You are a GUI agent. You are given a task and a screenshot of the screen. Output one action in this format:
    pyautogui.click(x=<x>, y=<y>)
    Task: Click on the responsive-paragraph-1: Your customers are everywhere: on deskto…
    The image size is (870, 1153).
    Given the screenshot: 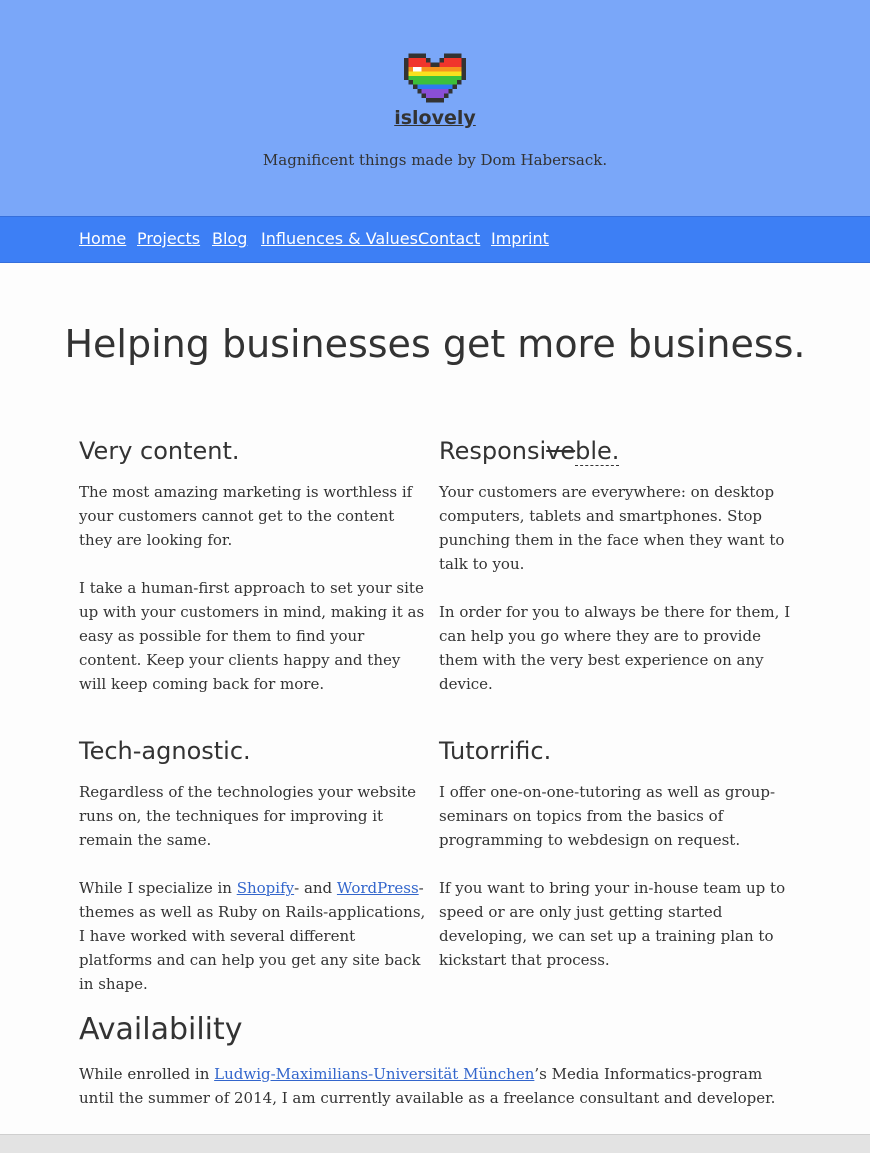 What is the action you would take?
    pyautogui.click(x=612, y=528)
    